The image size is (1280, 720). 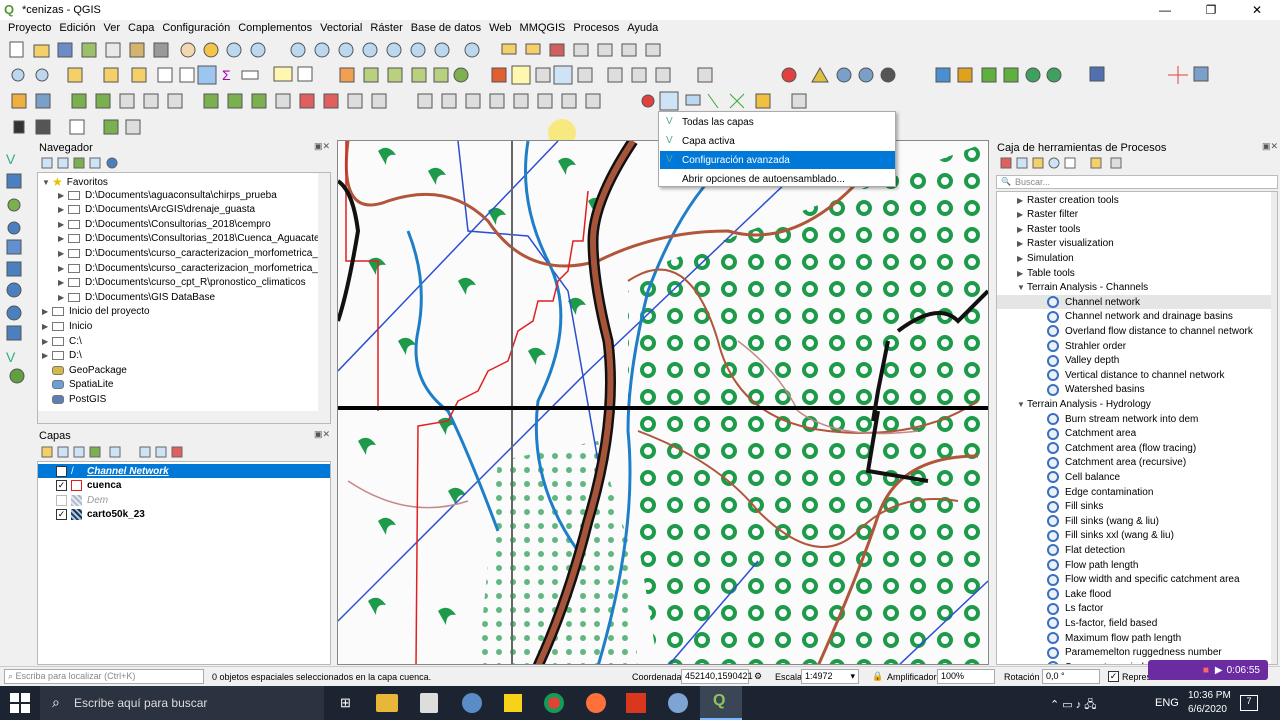 I want to click on chrome-icon, so click(x=554, y=703).